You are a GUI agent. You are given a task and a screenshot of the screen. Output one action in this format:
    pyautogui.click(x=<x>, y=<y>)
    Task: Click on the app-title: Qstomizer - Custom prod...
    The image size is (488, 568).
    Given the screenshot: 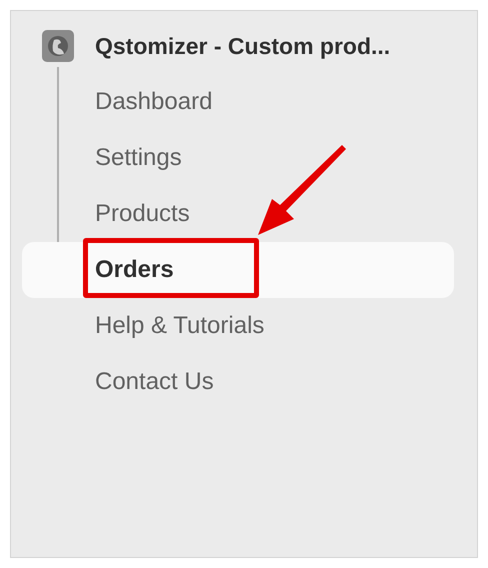 What is the action you would take?
    pyautogui.click(x=242, y=46)
    